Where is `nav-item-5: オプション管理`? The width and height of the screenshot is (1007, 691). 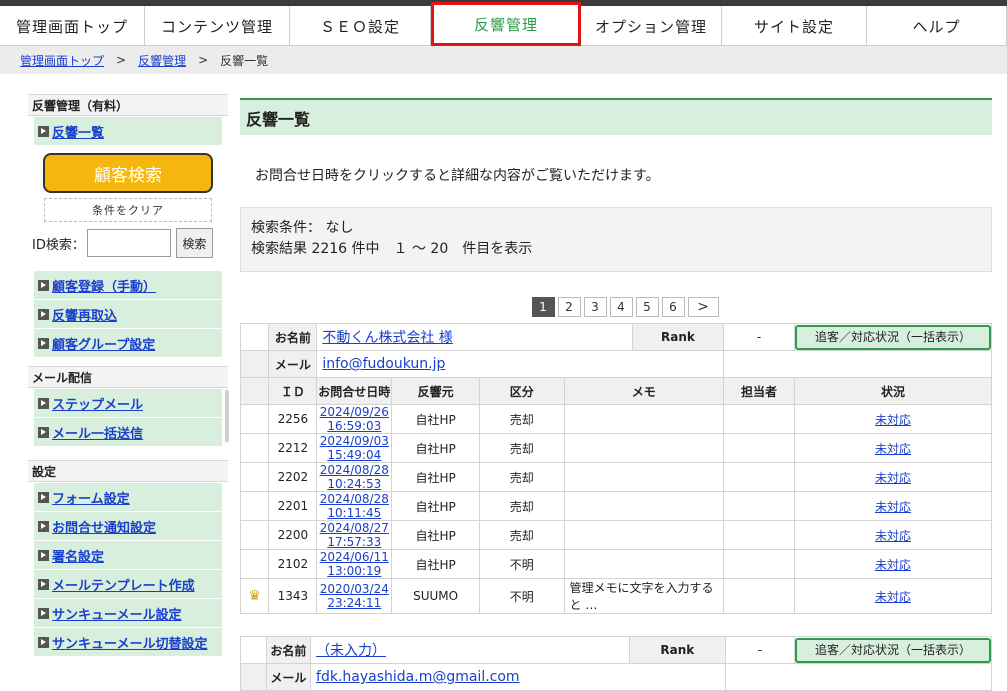
nav-item-5: オプション管理 is located at coordinates (651, 26).